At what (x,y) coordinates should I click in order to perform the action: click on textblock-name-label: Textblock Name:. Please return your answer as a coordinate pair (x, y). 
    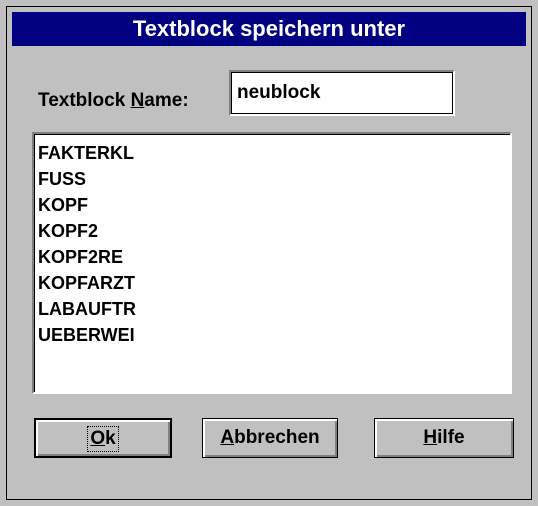
    Looking at the image, I should click on (113, 101).